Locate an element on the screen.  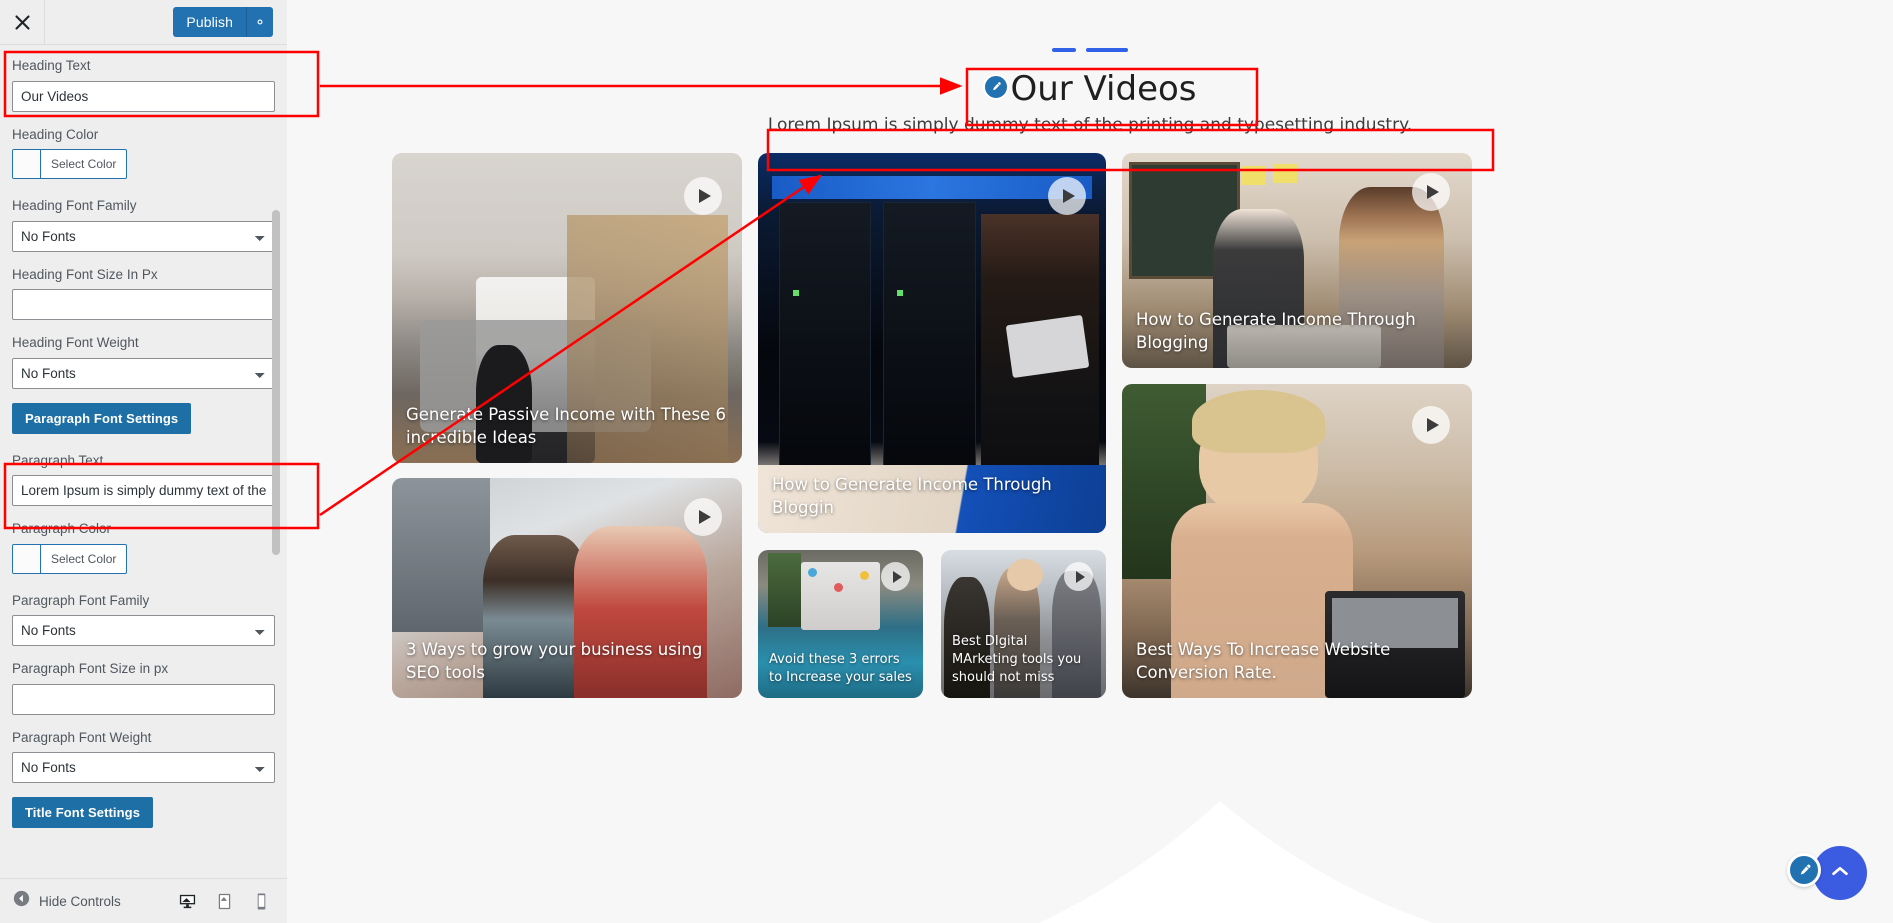
field-paragraph-text: Paragraph Text is located at coordinates (143, 479).